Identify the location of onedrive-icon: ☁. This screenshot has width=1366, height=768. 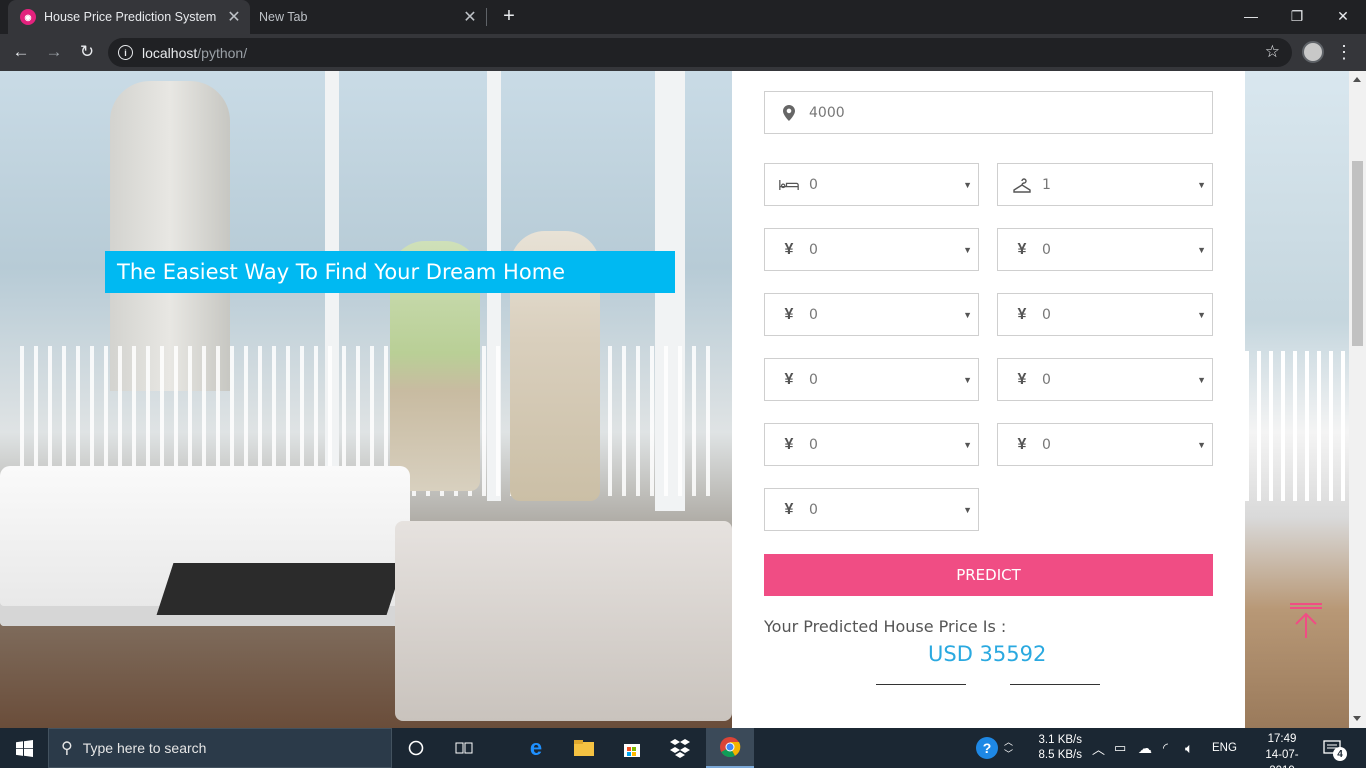
(1145, 748).